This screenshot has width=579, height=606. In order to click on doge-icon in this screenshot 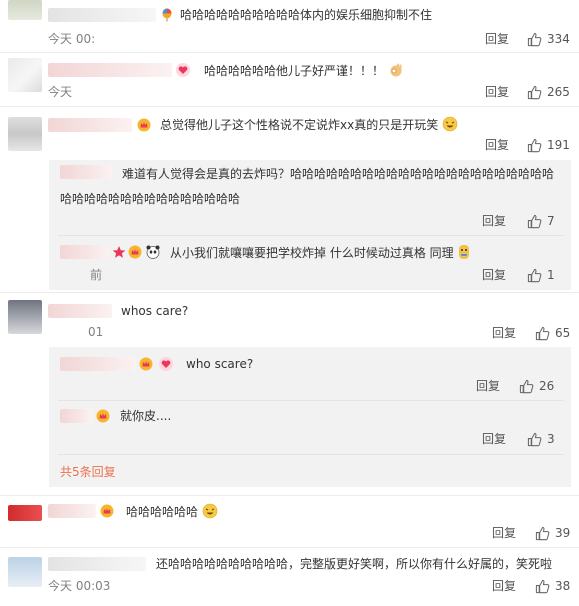, I will do `click(464, 252)`.